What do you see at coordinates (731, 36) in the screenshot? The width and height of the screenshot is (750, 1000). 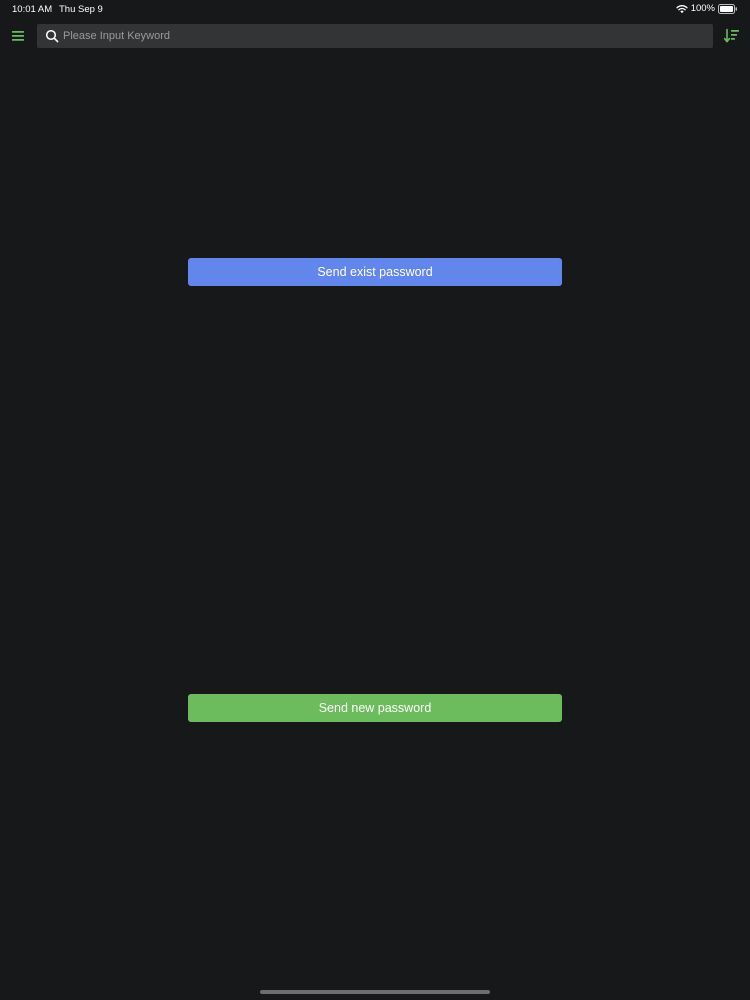 I see `sort-descending-icon` at bounding box center [731, 36].